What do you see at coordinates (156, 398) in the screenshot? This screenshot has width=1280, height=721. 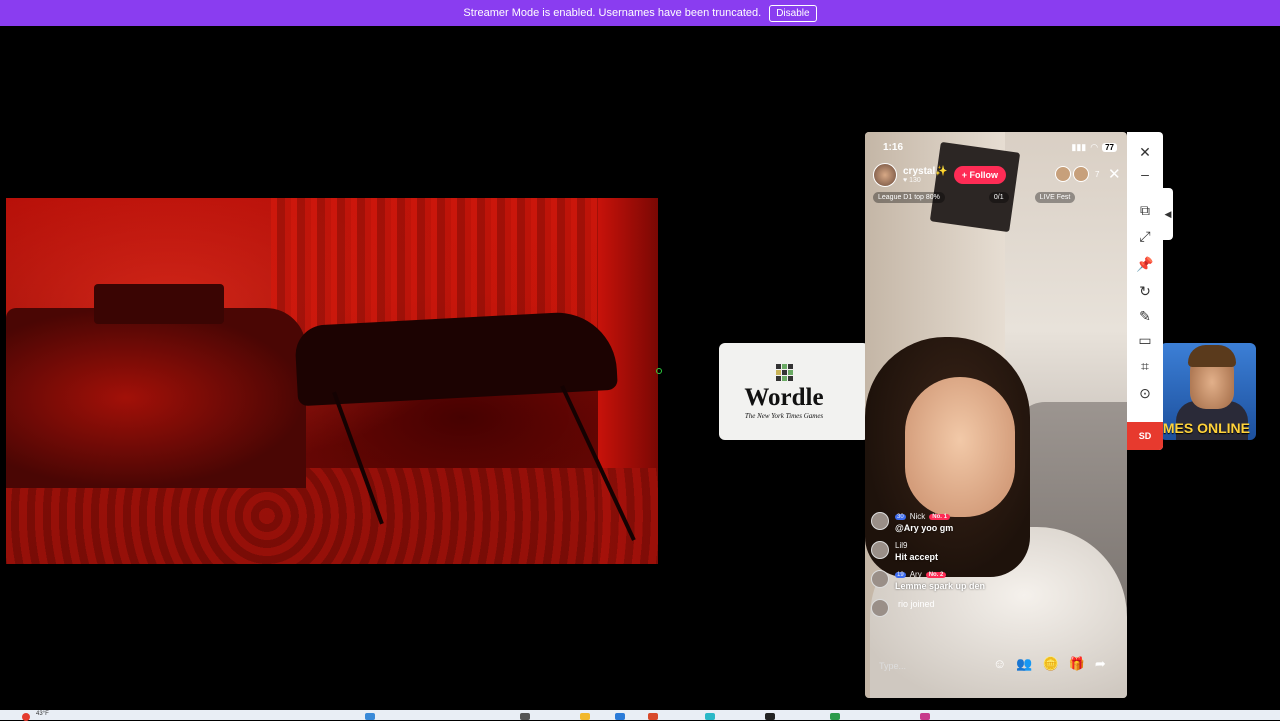 I see `video-bed` at bounding box center [156, 398].